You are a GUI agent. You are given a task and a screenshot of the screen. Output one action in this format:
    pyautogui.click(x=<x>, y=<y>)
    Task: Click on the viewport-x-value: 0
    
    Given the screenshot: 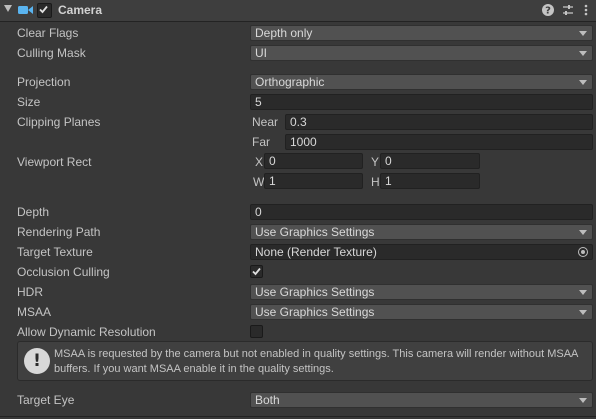 What is the action you would take?
    pyautogui.click(x=272, y=161)
    